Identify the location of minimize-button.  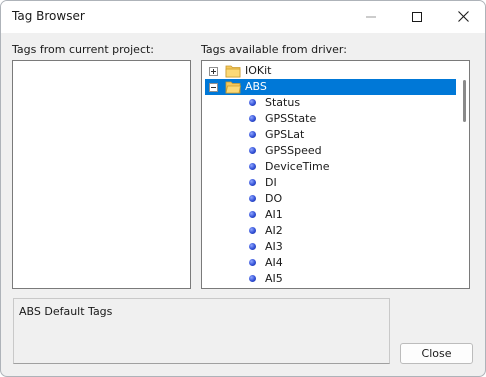
(371, 16).